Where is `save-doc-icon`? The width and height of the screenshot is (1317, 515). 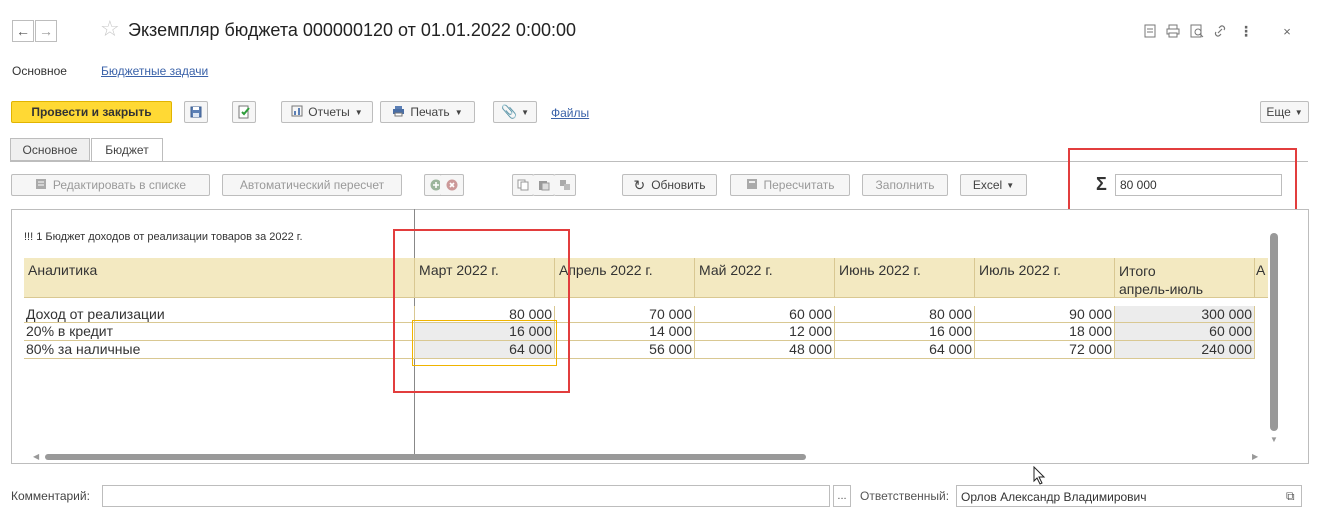 save-doc-icon is located at coordinates (1150, 31).